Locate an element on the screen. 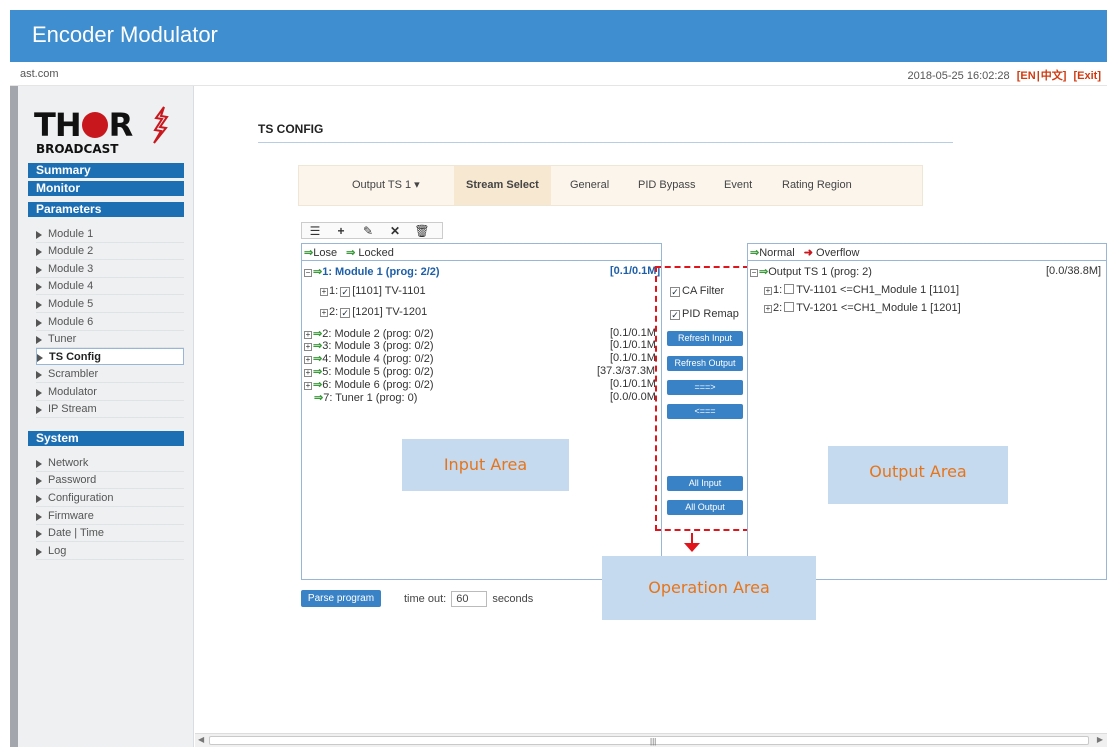 The image size is (1107, 747). input-program-row: +1: ✓ [1101] TV-1101 is located at coordinates (373, 291).